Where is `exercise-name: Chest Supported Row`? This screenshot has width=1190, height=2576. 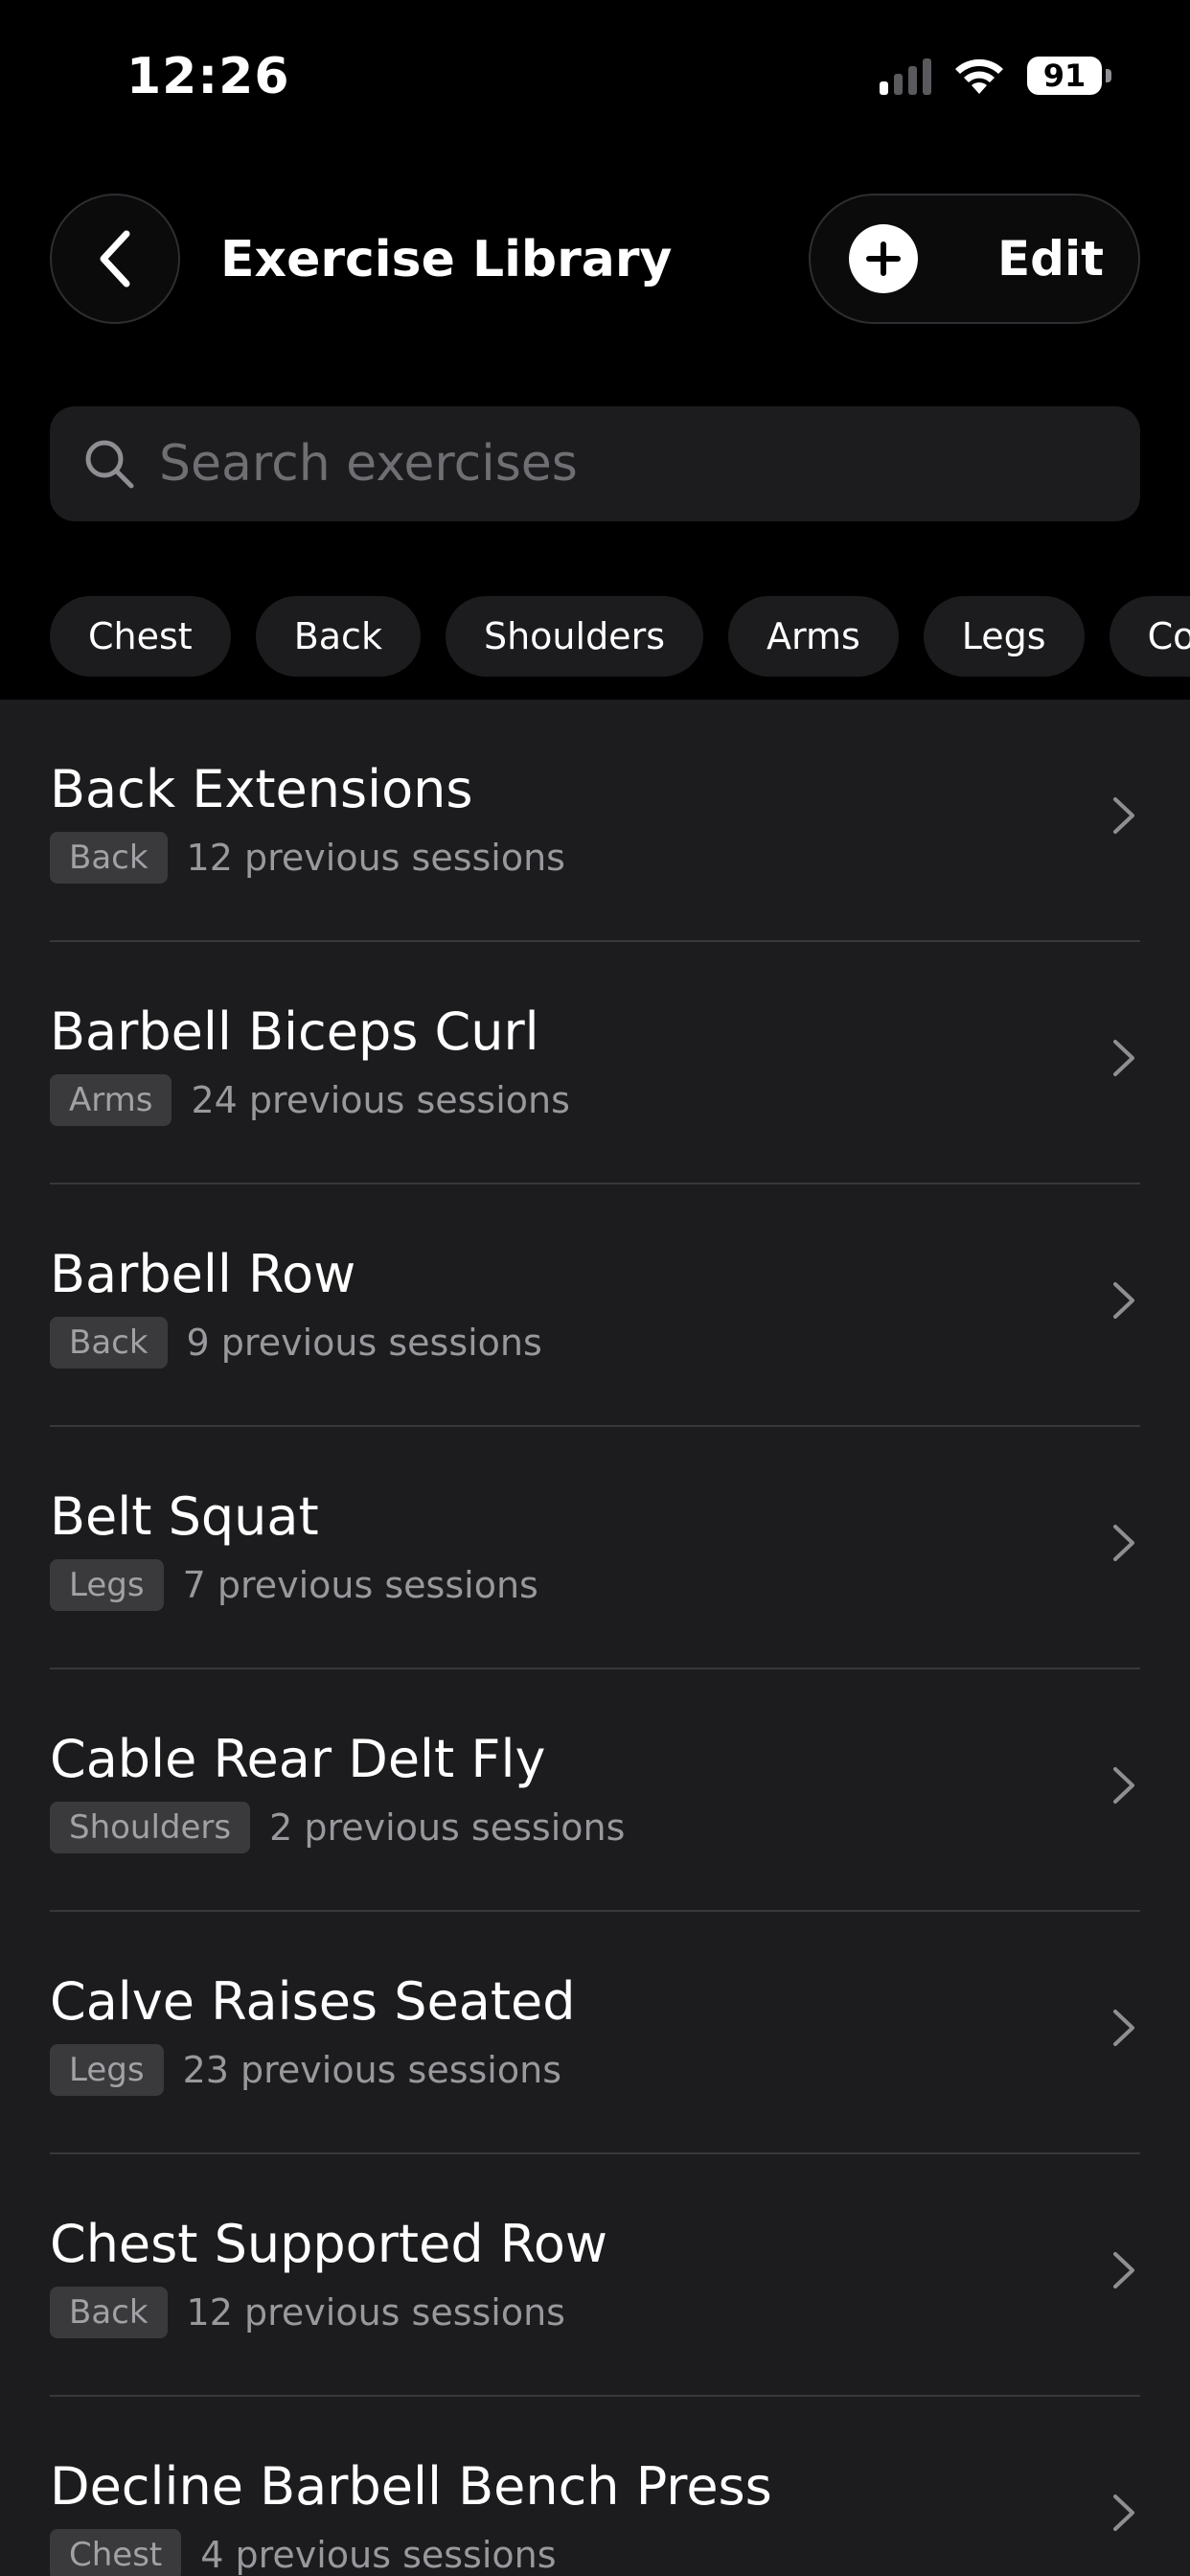 exercise-name: Chest Supported Row is located at coordinates (329, 2244).